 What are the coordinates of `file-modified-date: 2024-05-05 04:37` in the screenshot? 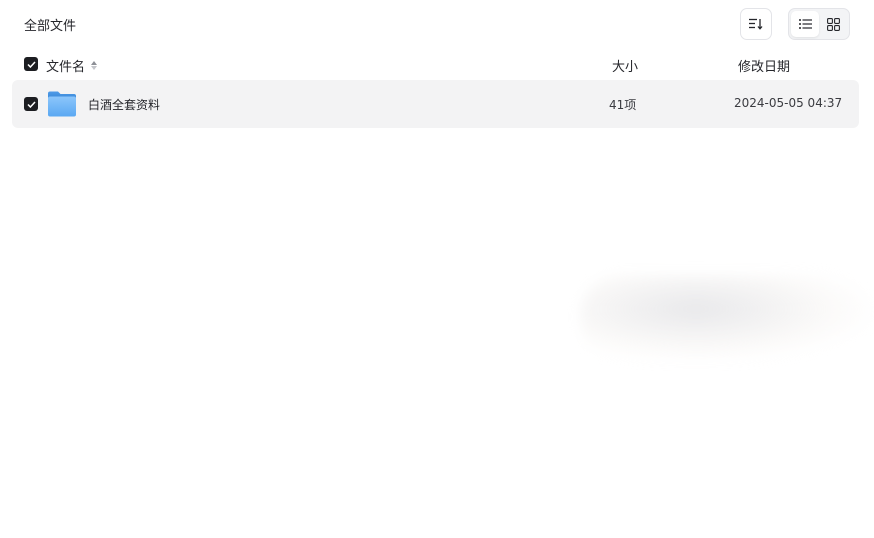 It's located at (788, 103).